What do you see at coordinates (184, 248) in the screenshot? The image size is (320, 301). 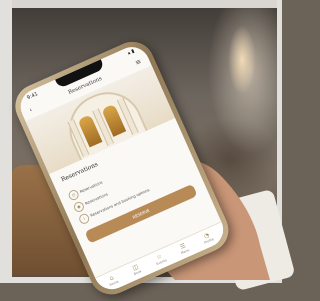 I see `tab-menu: ☰ Menu` at bounding box center [184, 248].